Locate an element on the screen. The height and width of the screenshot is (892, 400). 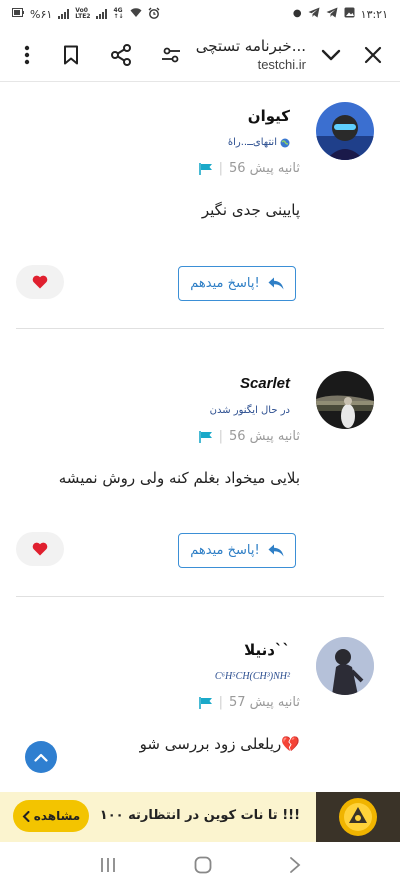
home-button is located at coordinates (203, 867).